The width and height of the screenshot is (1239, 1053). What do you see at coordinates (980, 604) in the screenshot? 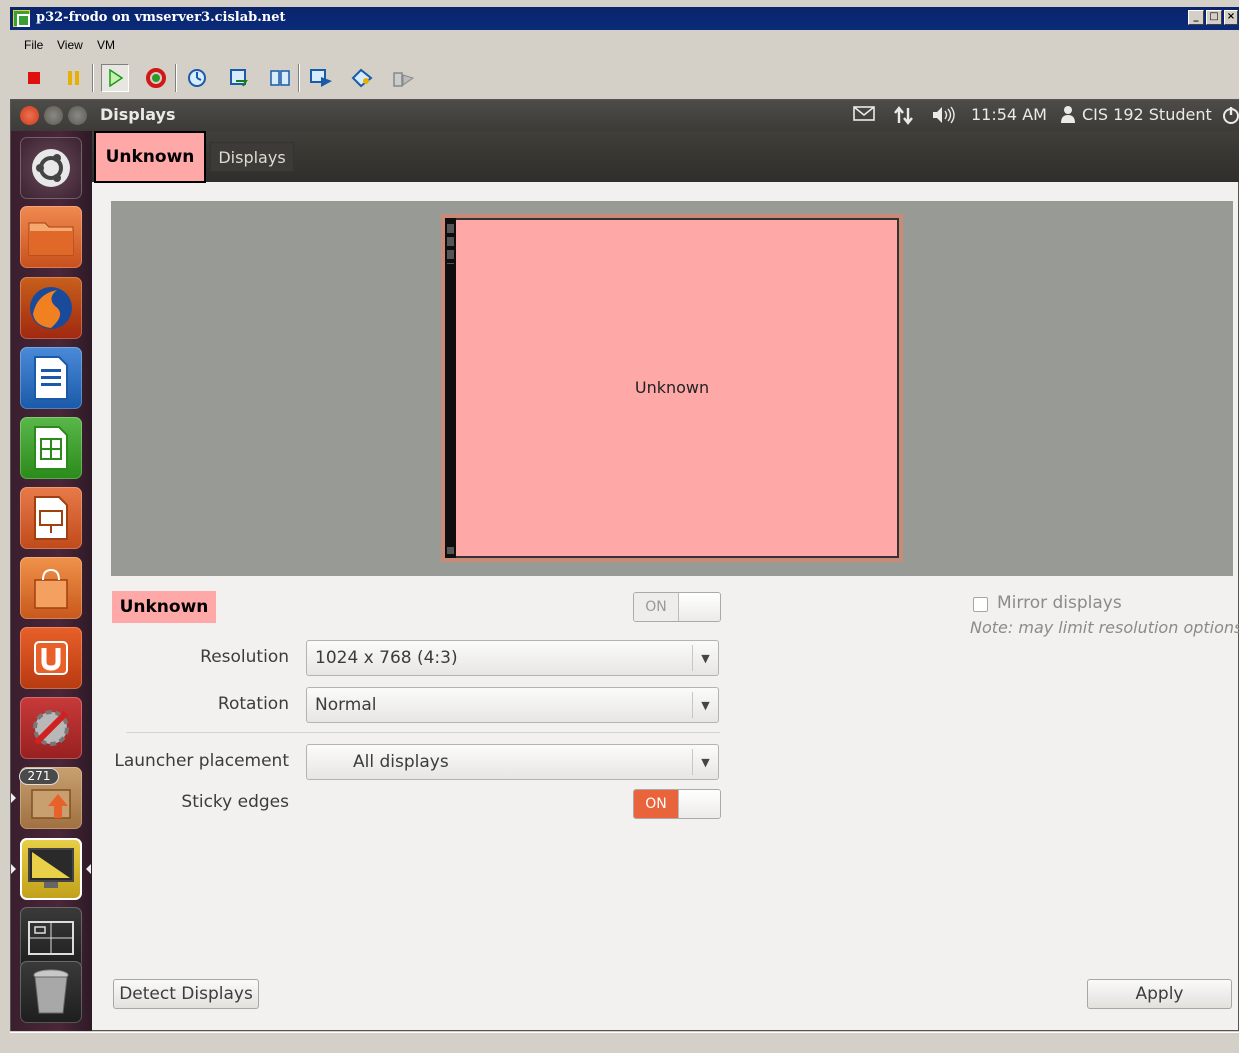
I see `mirror-displays-checkbox` at bounding box center [980, 604].